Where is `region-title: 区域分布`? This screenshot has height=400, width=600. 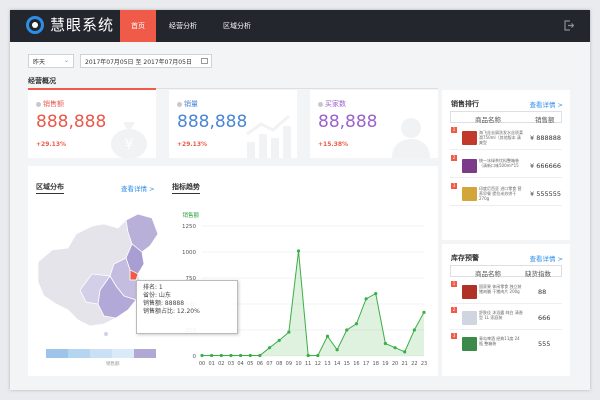 region-title: 区域分布 is located at coordinates (50, 188).